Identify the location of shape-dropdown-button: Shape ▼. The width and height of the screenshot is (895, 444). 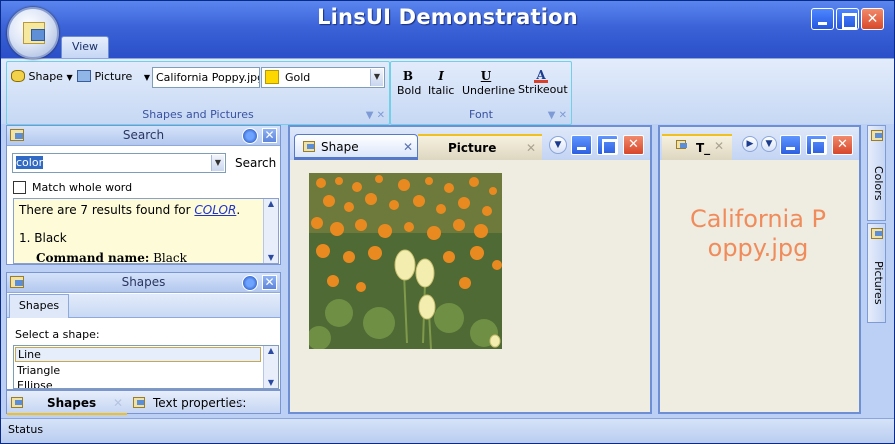
(42, 77).